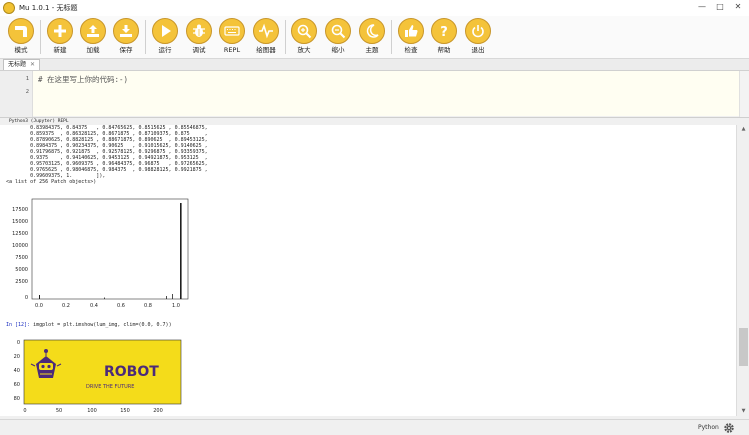  What do you see at coordinates (165, 31) in the screenshot?
I see `play-icon` at bounding box center [165, 31].